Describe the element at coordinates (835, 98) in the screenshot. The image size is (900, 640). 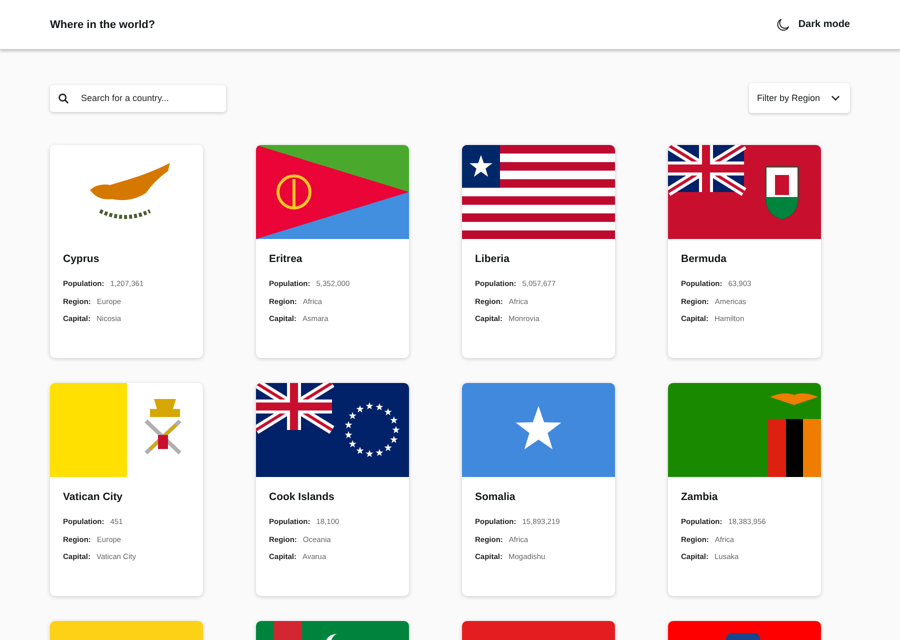
I see `chevron-down-icon` at that location.